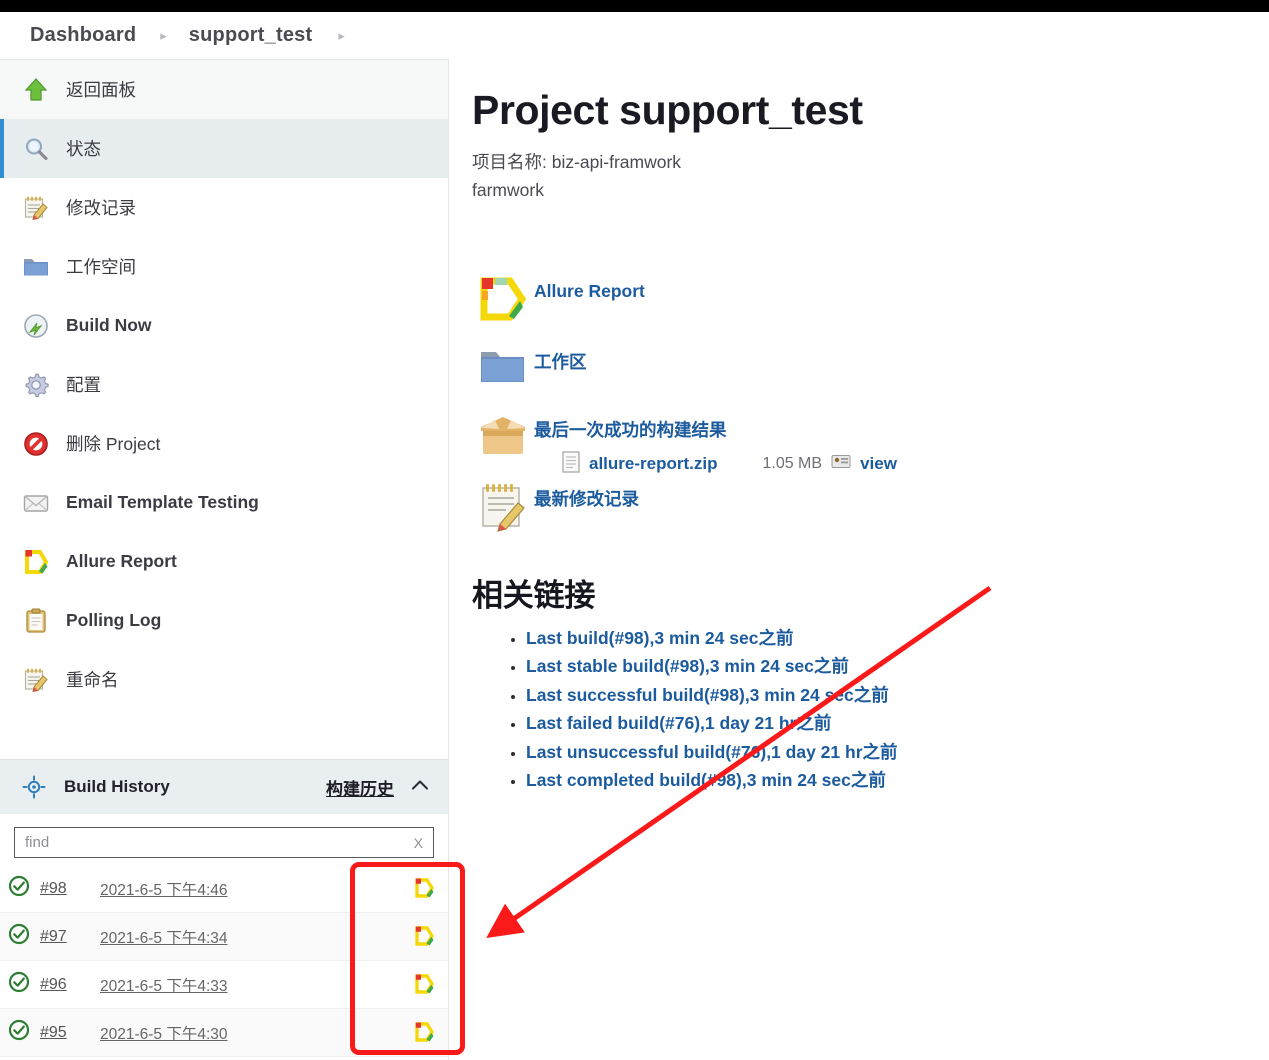  I want to click on envelope-icon, so click(36, 503).